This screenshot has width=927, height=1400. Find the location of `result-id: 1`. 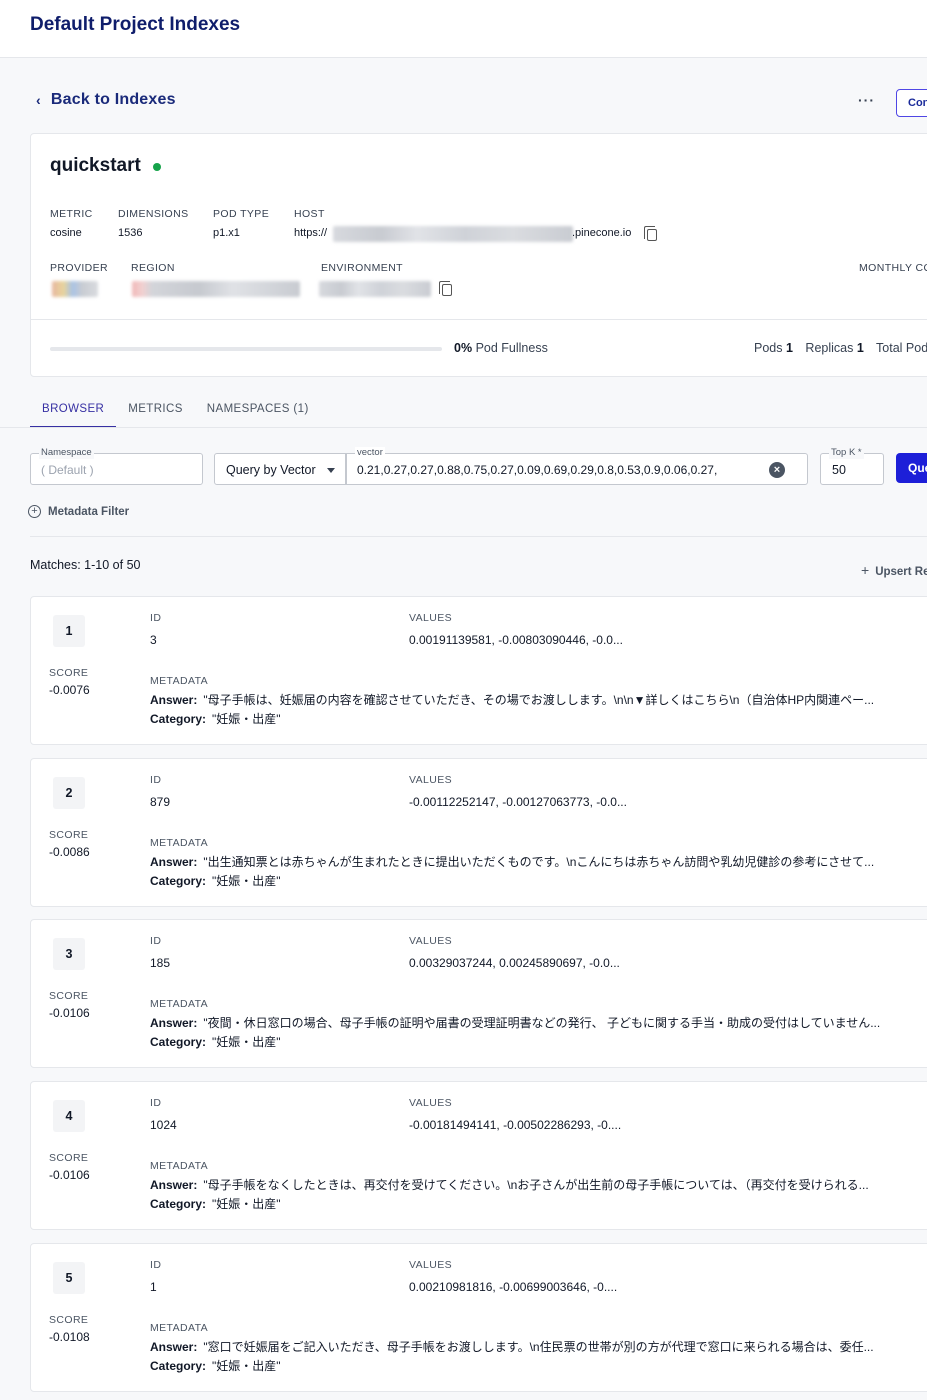

result-id: 1 is located at coordinates (153, 1287).